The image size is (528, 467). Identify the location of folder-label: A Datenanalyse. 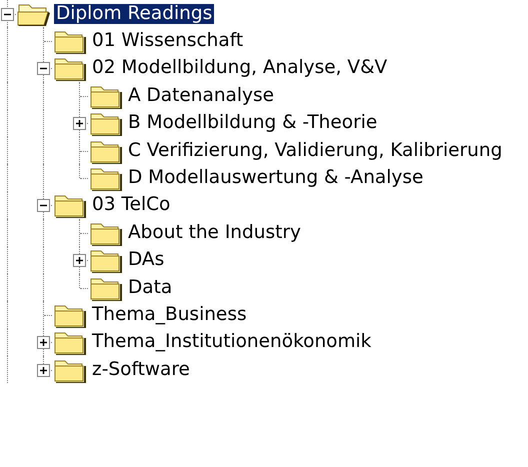
(201, 96).